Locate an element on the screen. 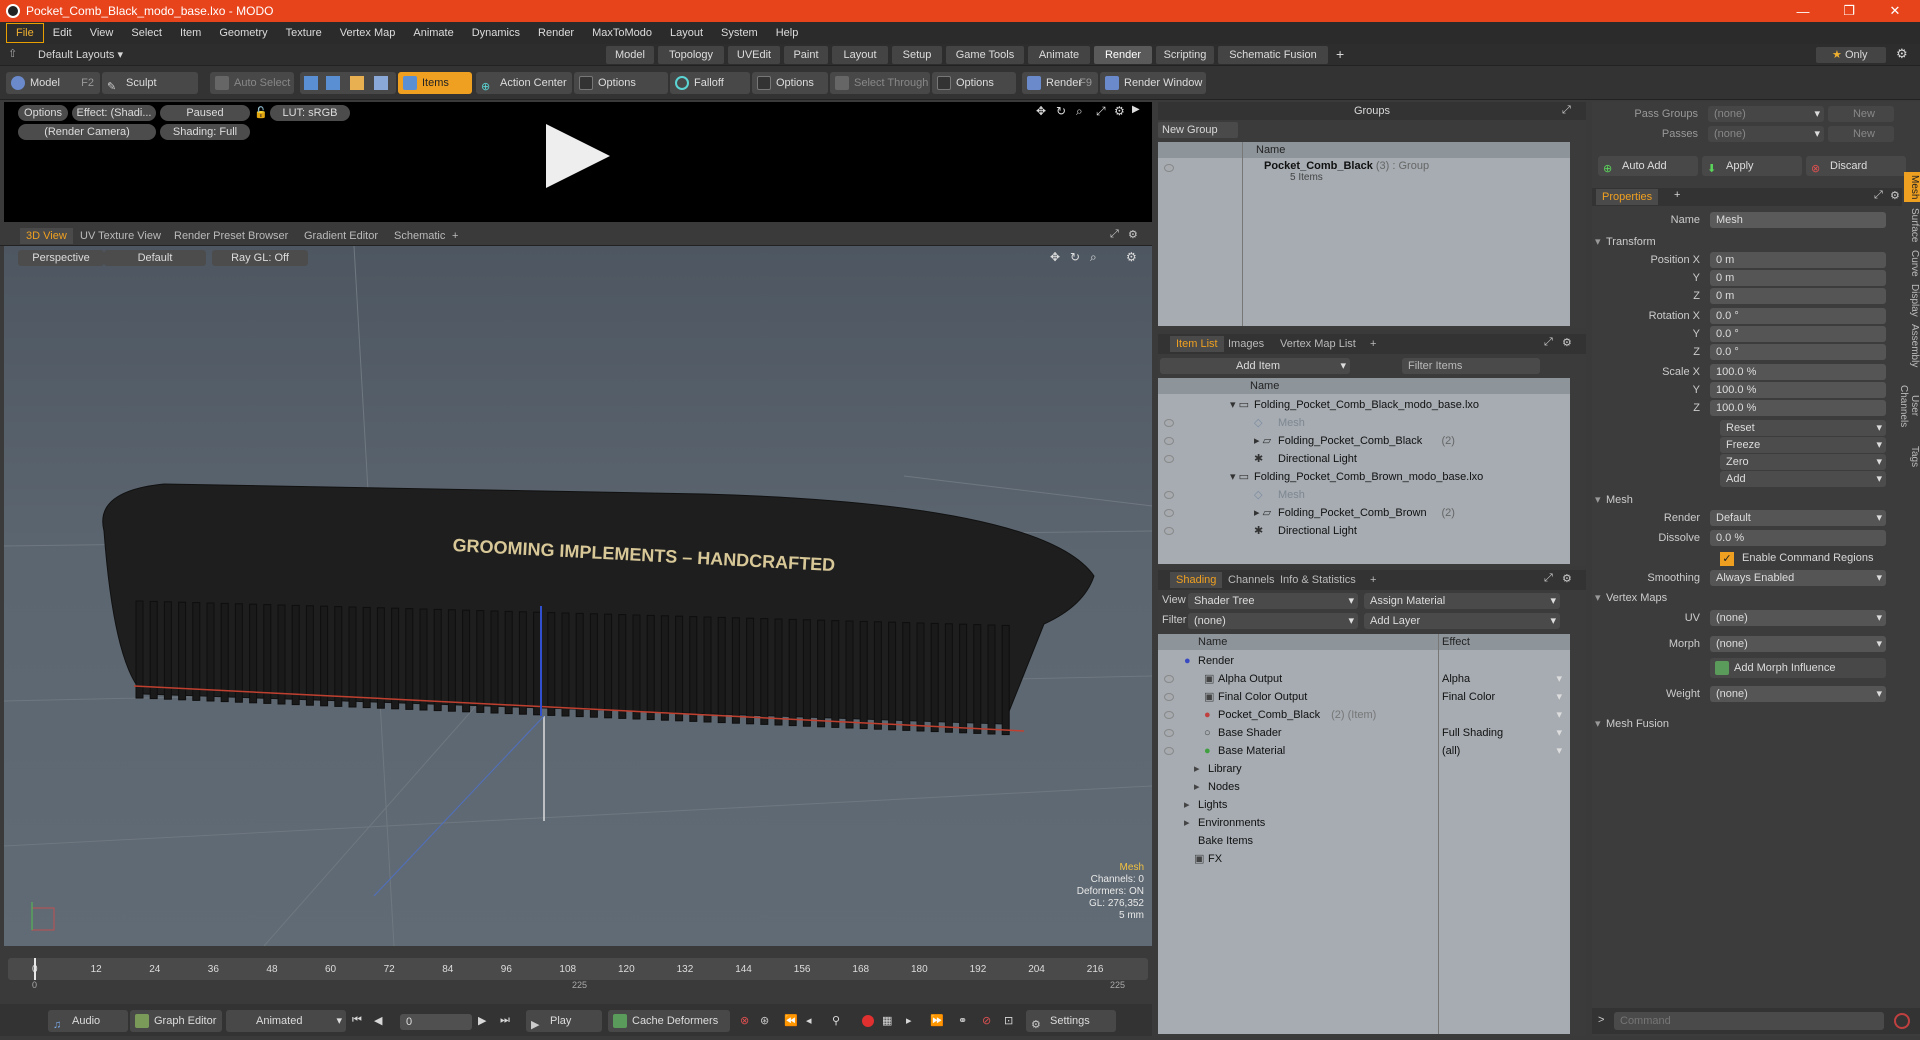  shader-tree-row: ▸ Nodes is located at coordinates (1364, 787).